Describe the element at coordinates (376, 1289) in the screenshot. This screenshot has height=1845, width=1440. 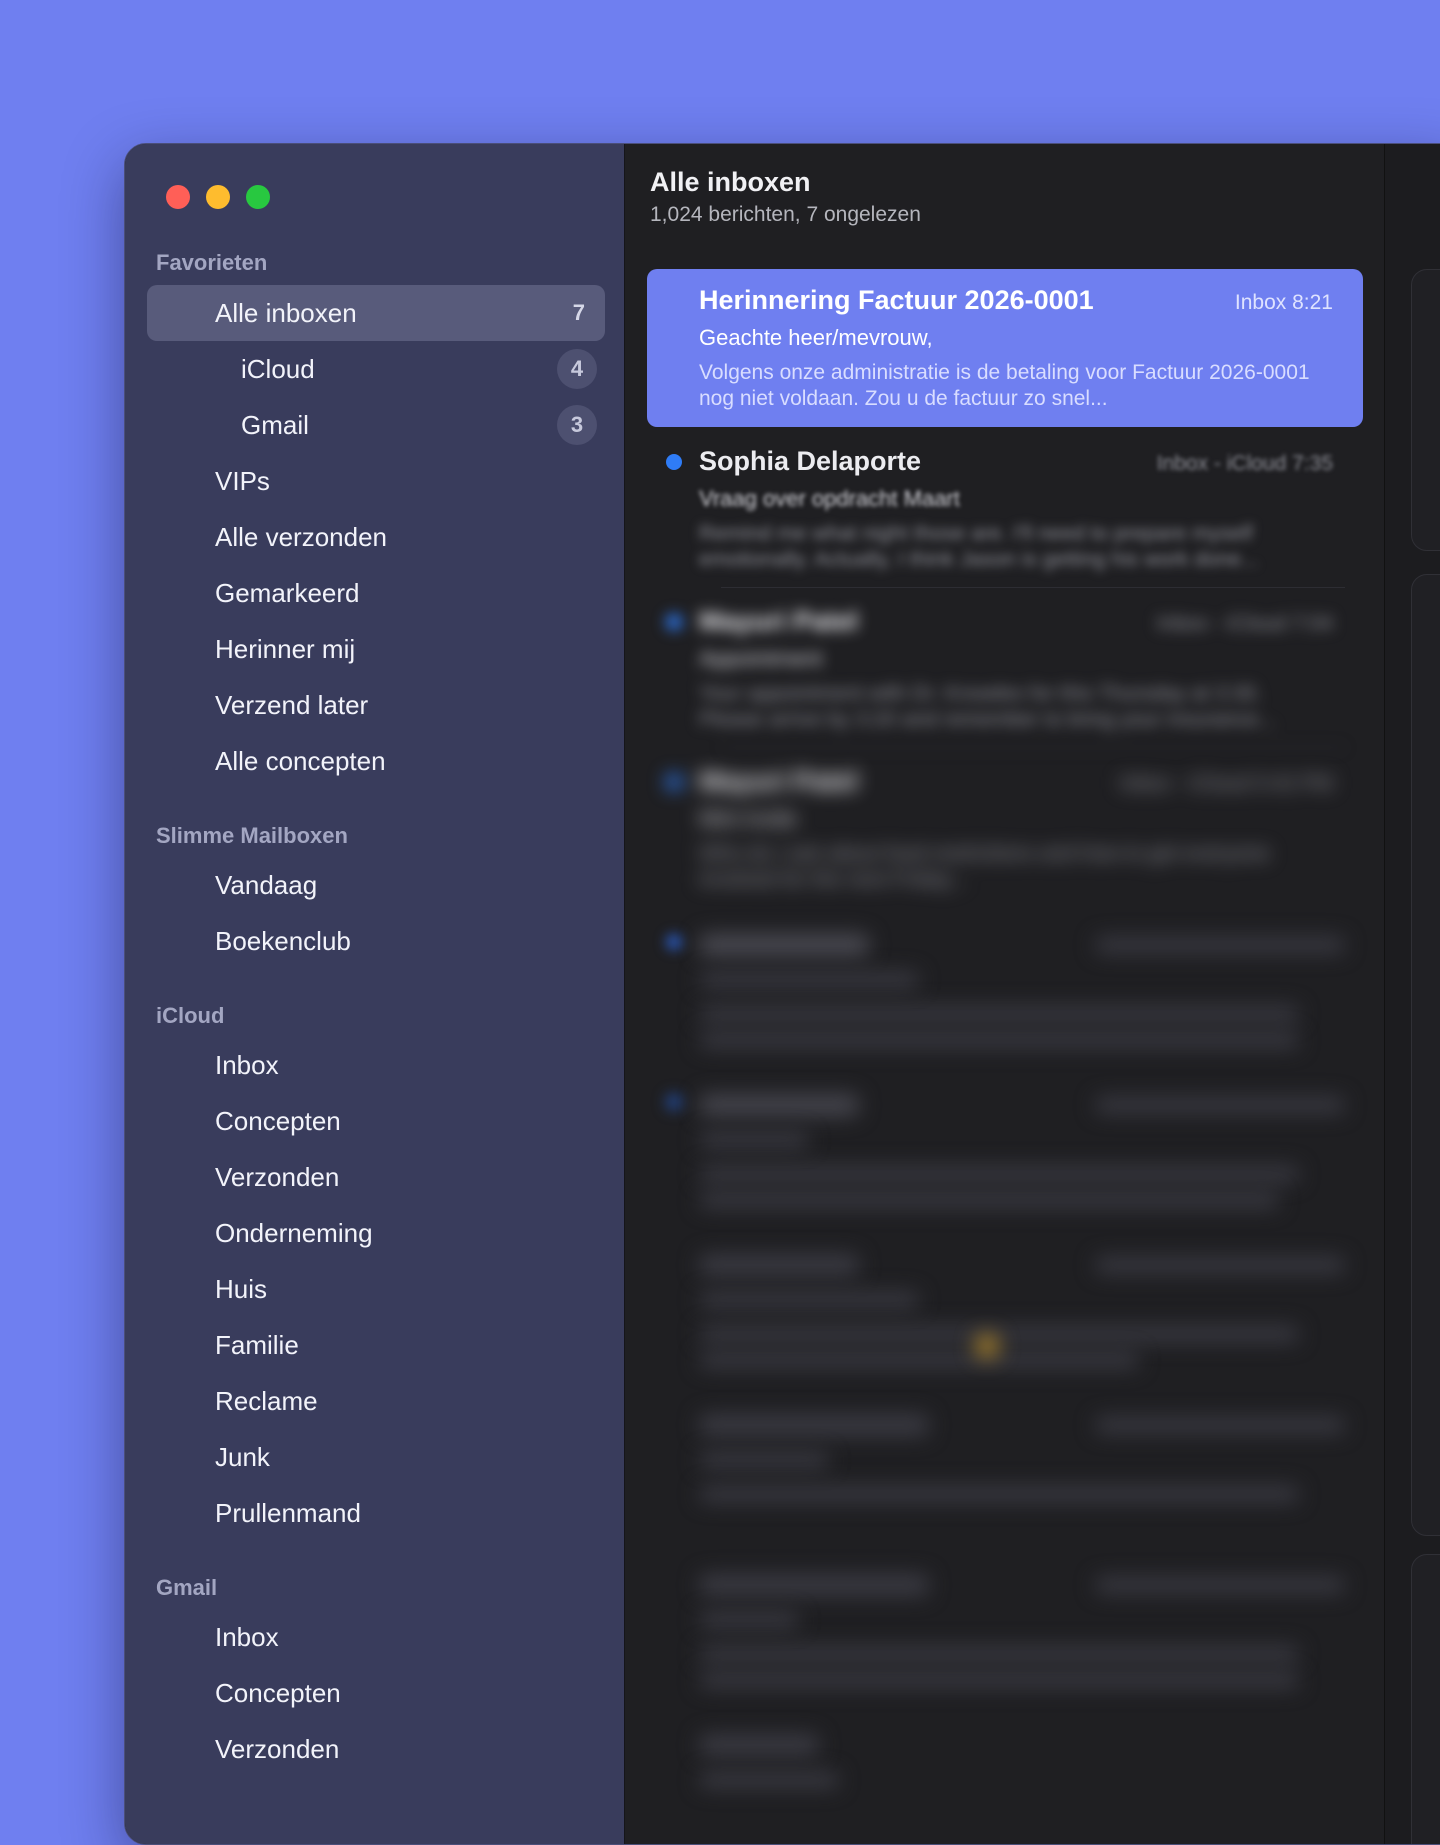
I see `sidebar-item-home: Huis` at that location.